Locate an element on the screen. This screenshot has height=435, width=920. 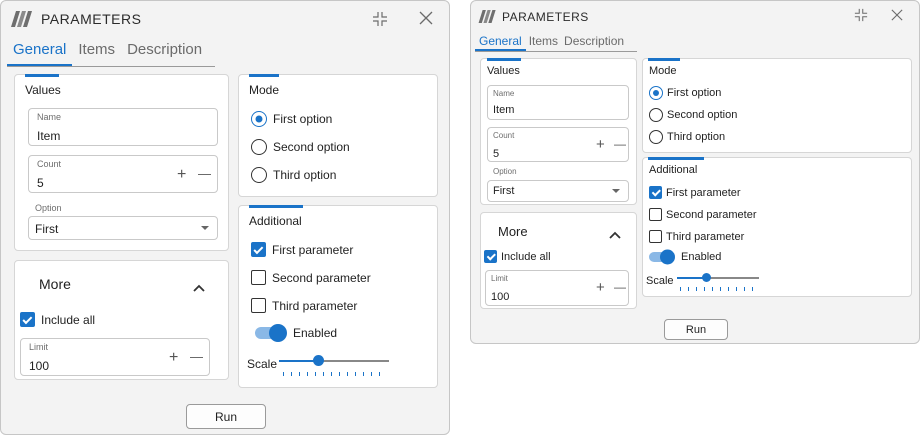
name-value: Item is located at coordinates (504, 110).